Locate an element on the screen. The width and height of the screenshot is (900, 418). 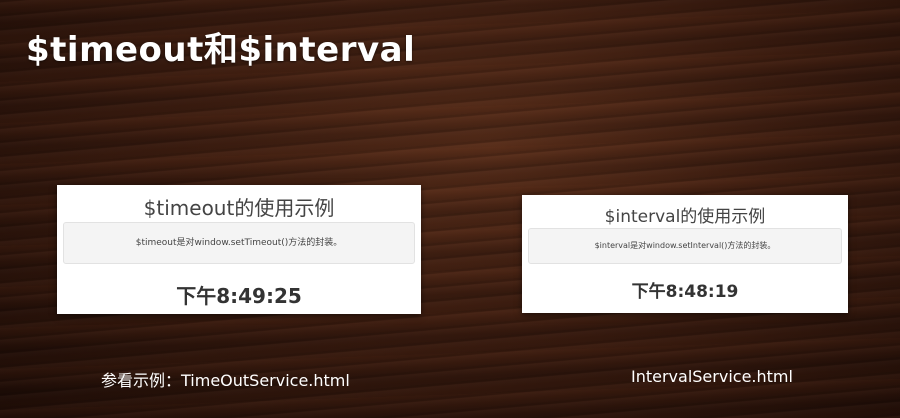
interval-demo-heading: $interval的使用示例 is located at coordinates (685, 217).